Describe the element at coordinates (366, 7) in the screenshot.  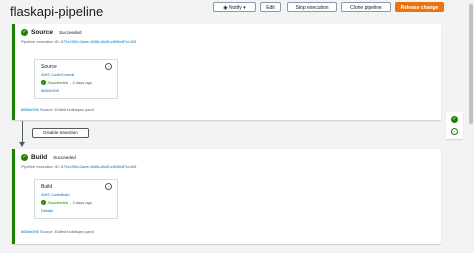
I see `clone-pipeline-button: Clone pipeline` at that location.